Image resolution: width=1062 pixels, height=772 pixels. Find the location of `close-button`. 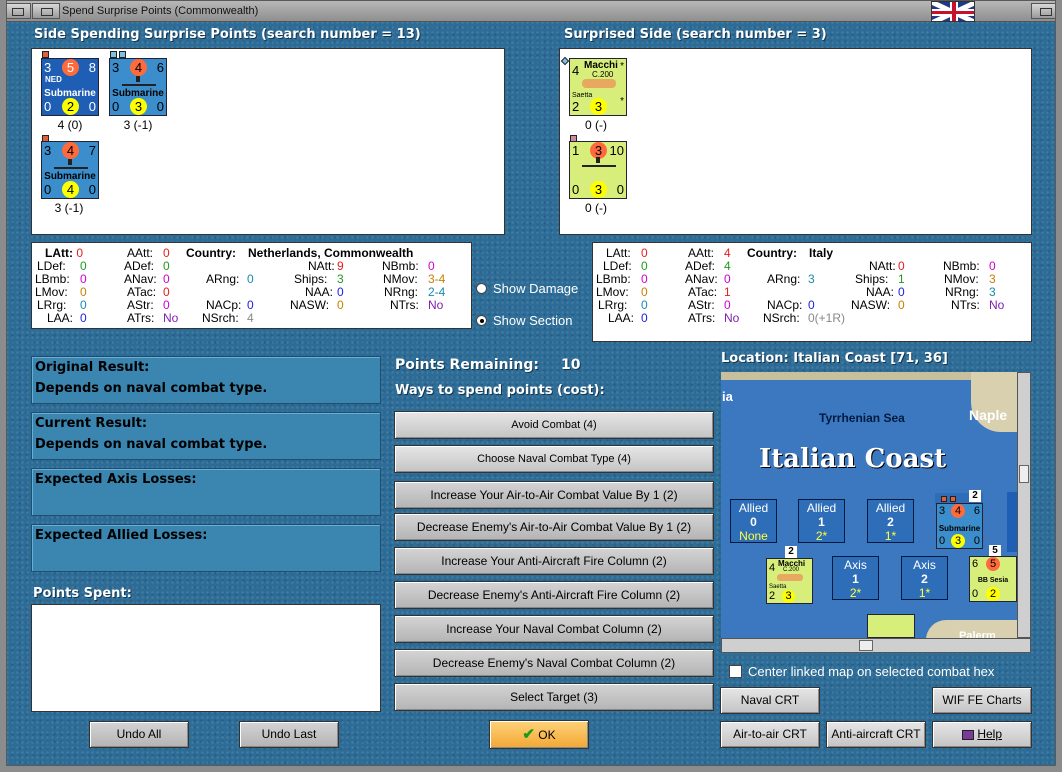

close-button is located at coordinates (1045, 11).